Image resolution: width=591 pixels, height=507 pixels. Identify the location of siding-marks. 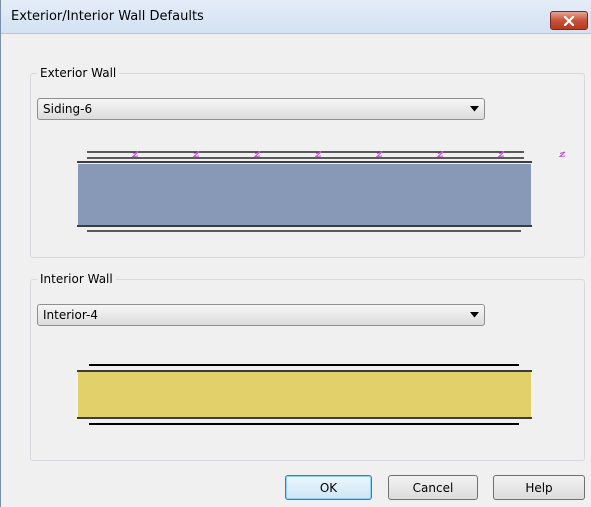
(348, 154).